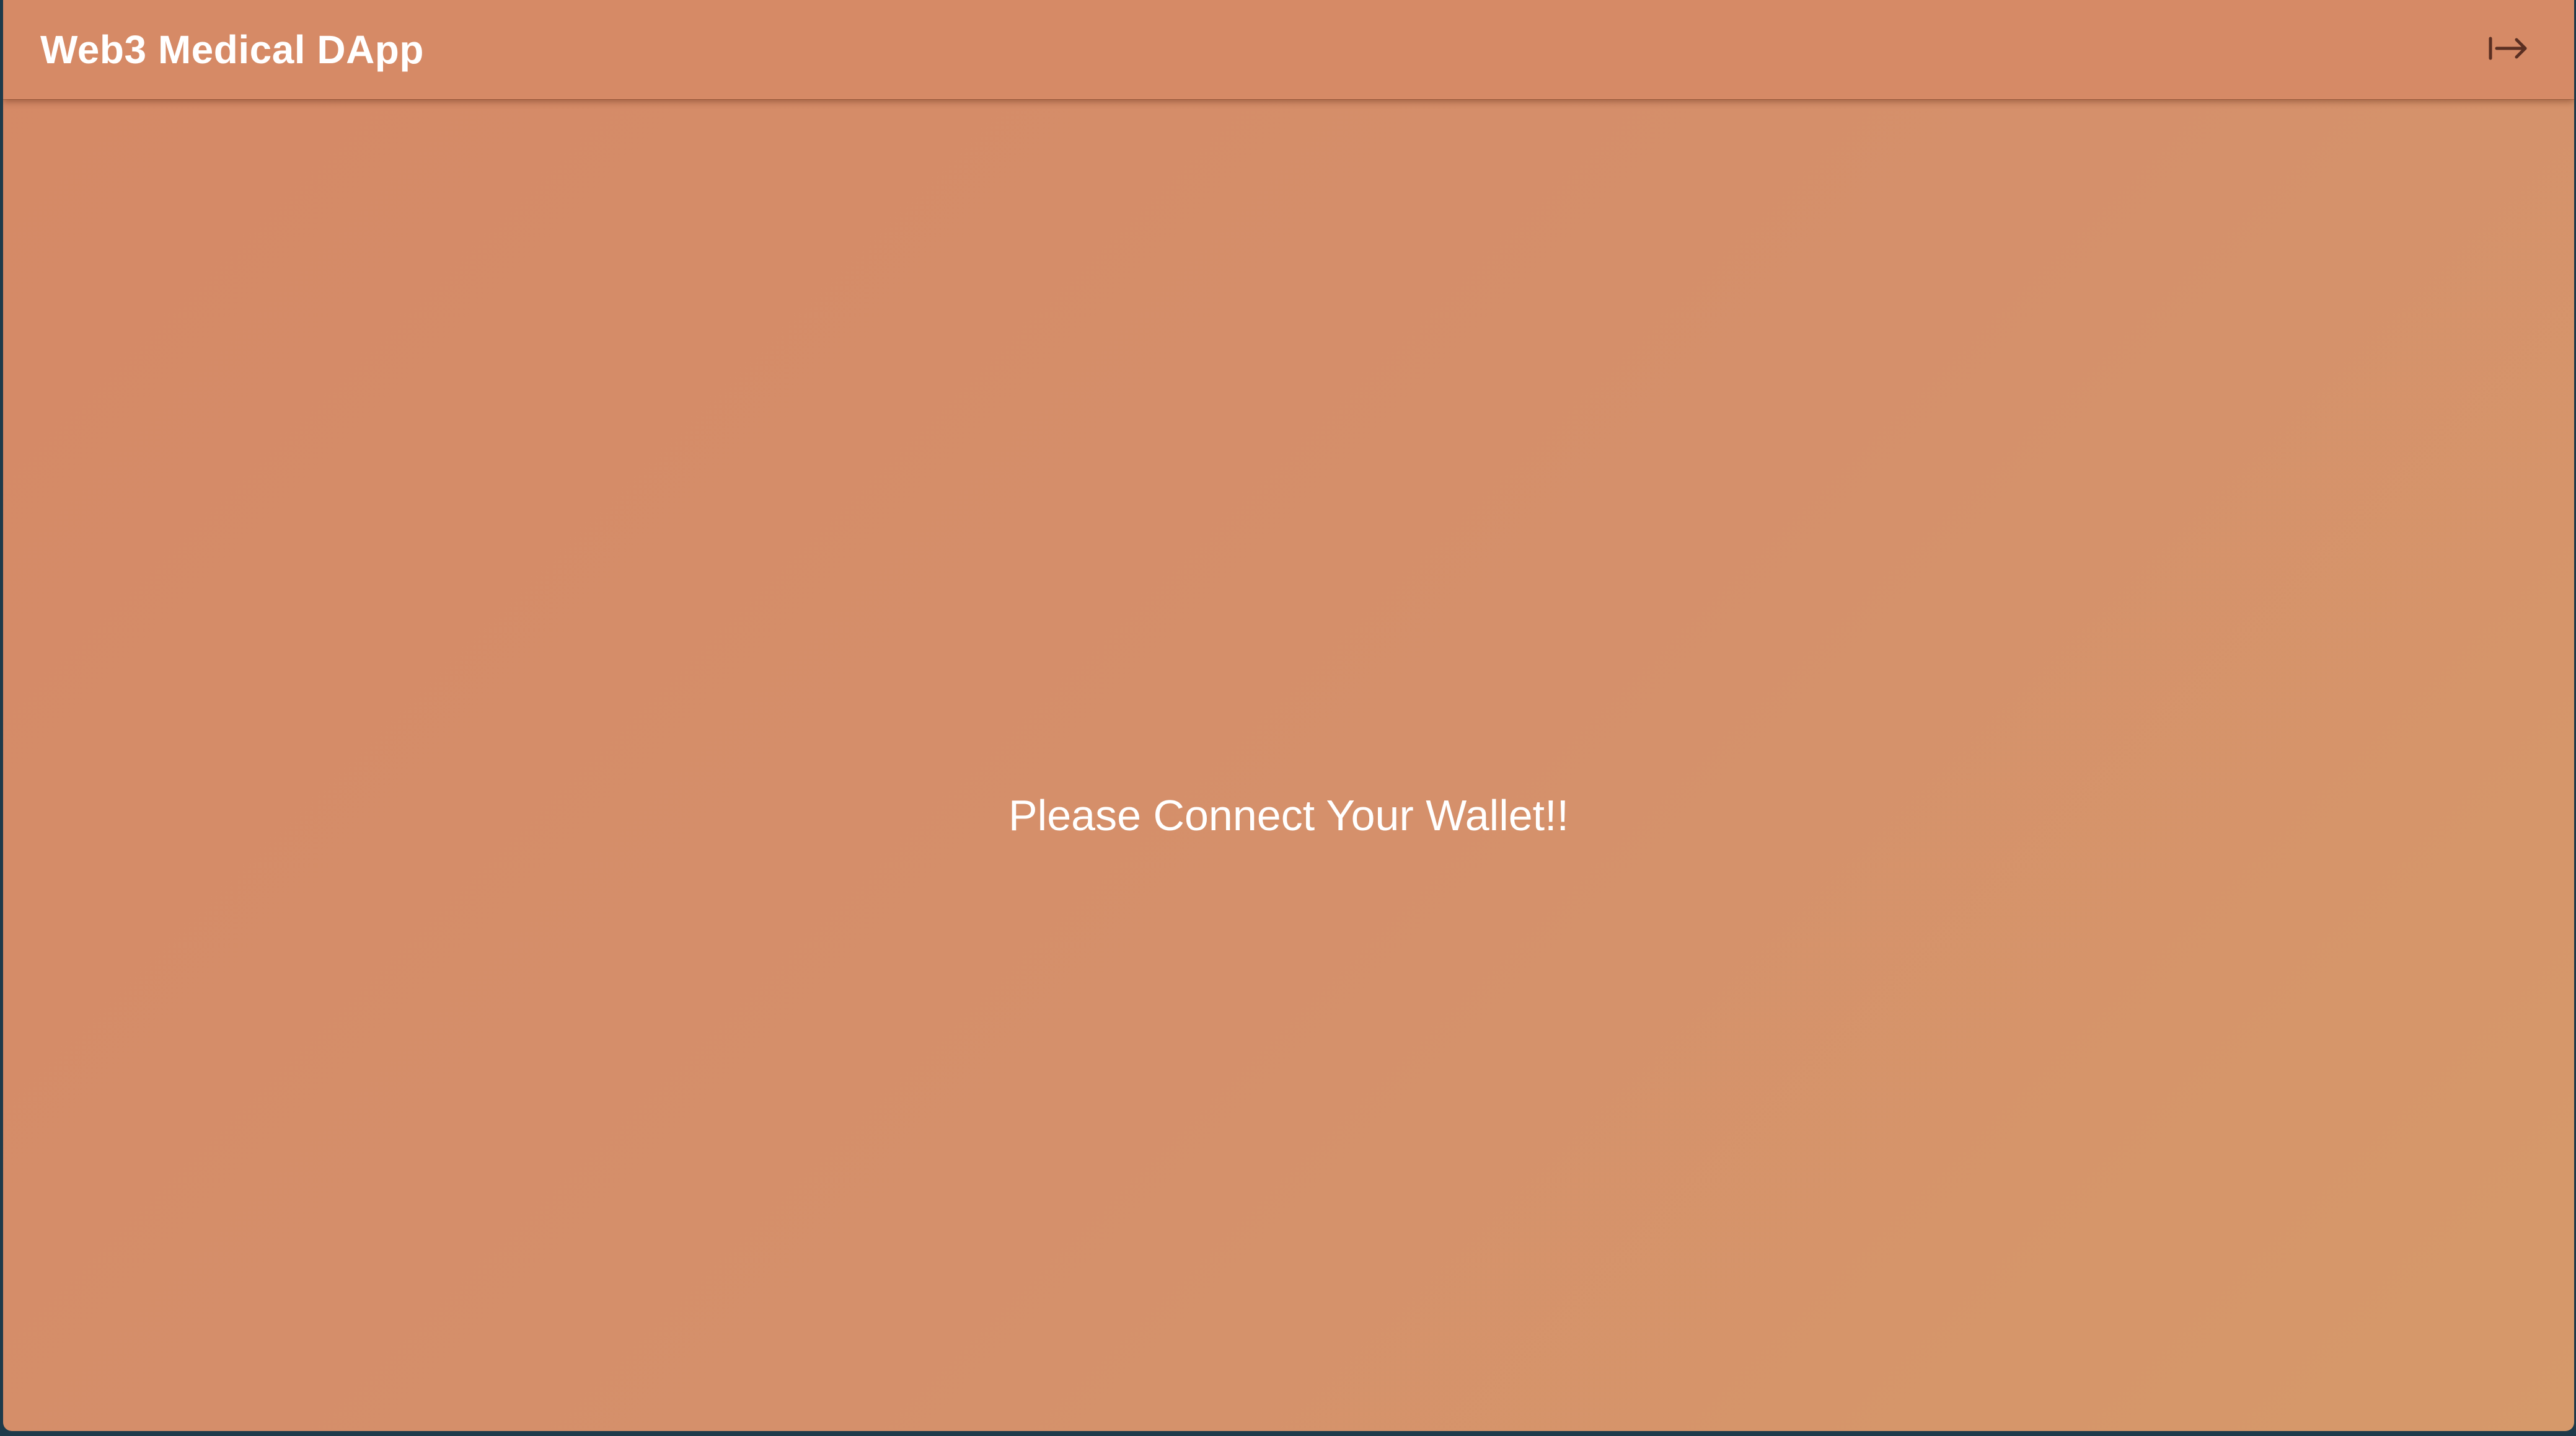 This screenshot has width=2576, height=1436. I want to click on bottom-strip, so click(1288, 1434).